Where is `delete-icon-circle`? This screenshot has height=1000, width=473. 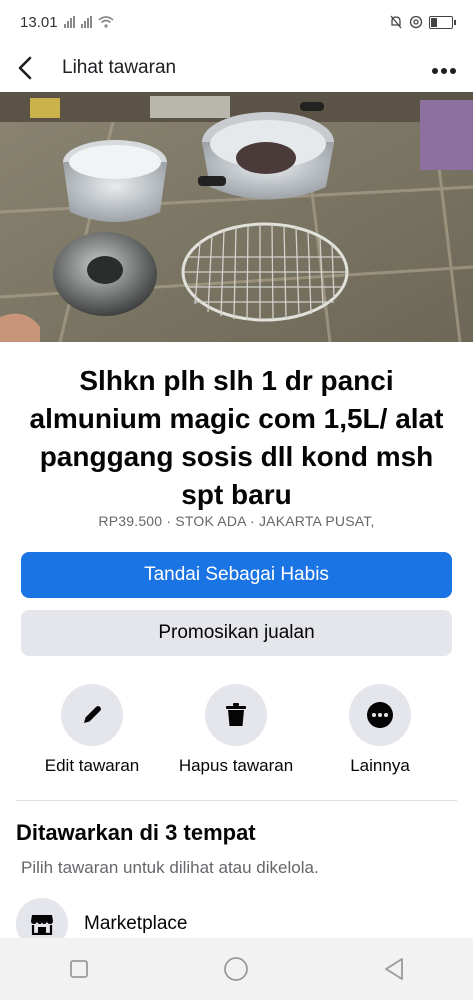 delete-icon-circle is located at coordinates (236, 715).